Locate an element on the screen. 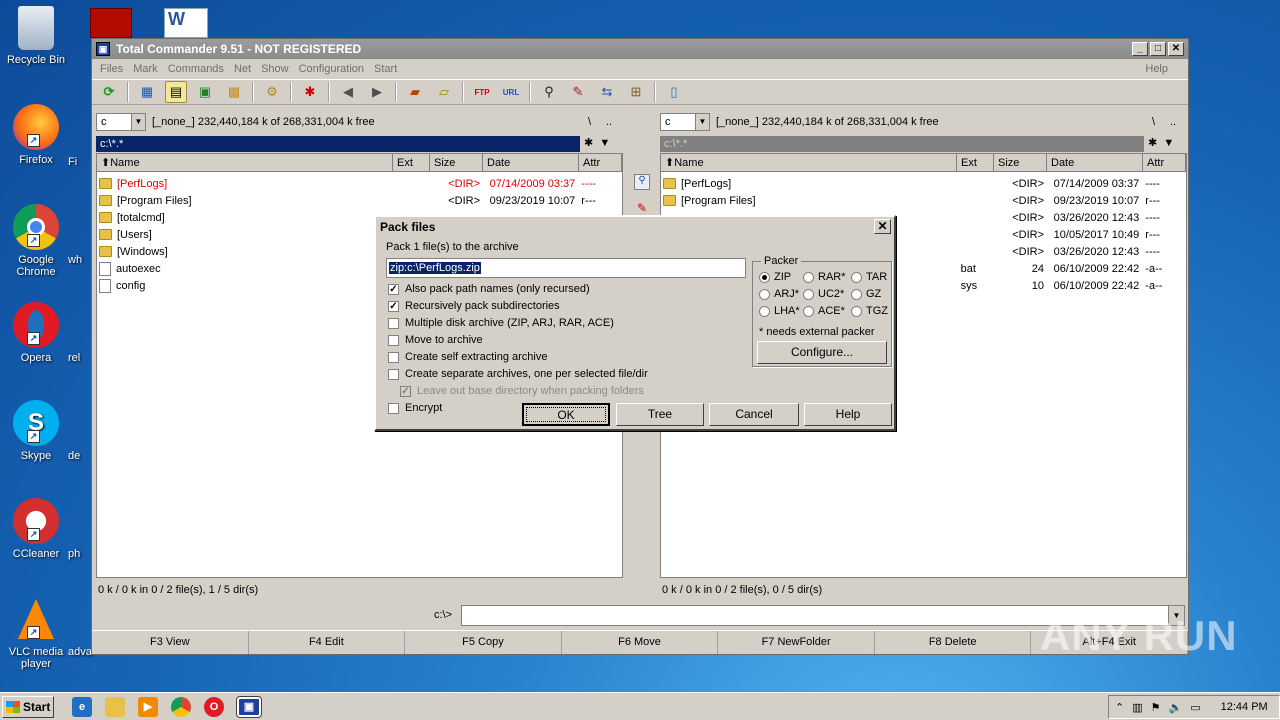 This screenshot has width=1280, height=720. menu-mark: Mark is located at coordinates (145, 69).